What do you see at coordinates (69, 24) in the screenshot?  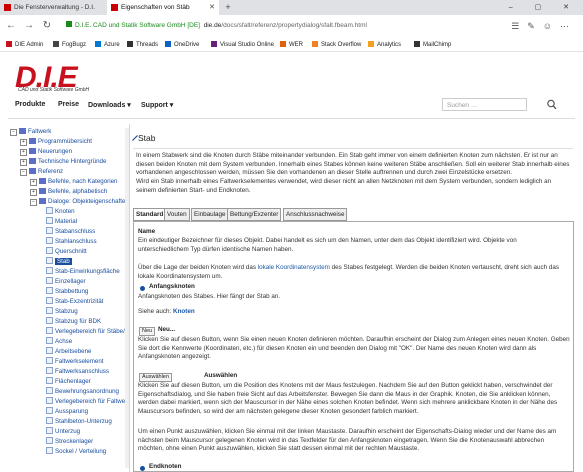 I see `lock-icon` at bounding box center [69, 24].